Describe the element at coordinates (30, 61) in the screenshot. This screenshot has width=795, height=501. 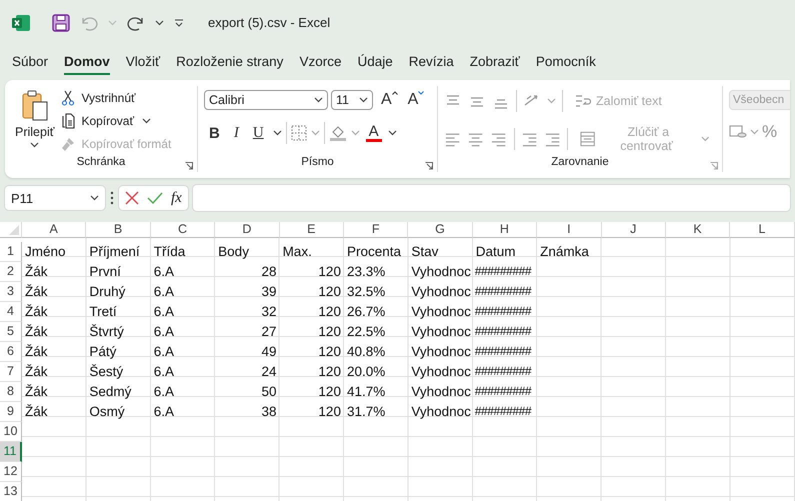
I see `menu-tab: Súbor` at that location.